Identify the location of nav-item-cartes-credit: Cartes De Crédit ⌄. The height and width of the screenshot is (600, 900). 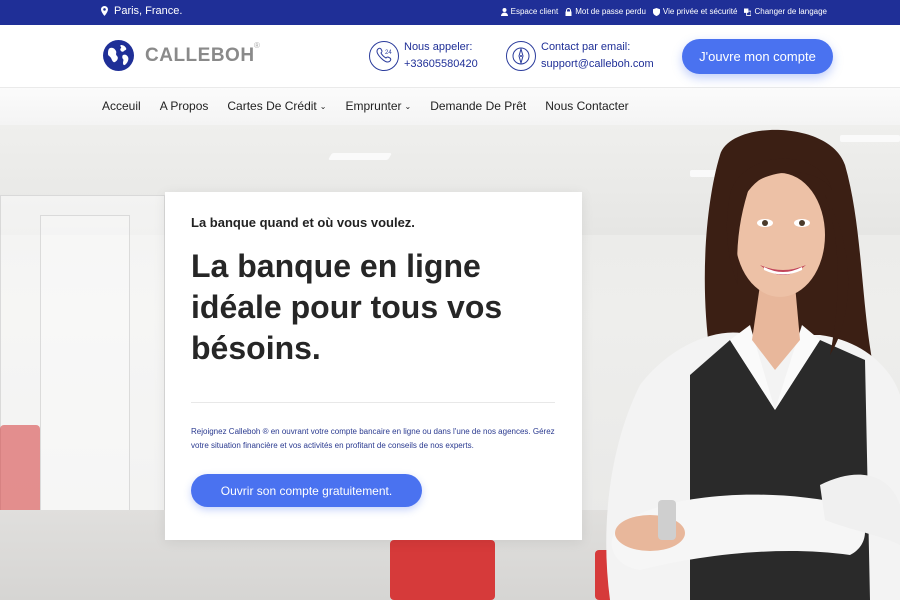
(276, 106).